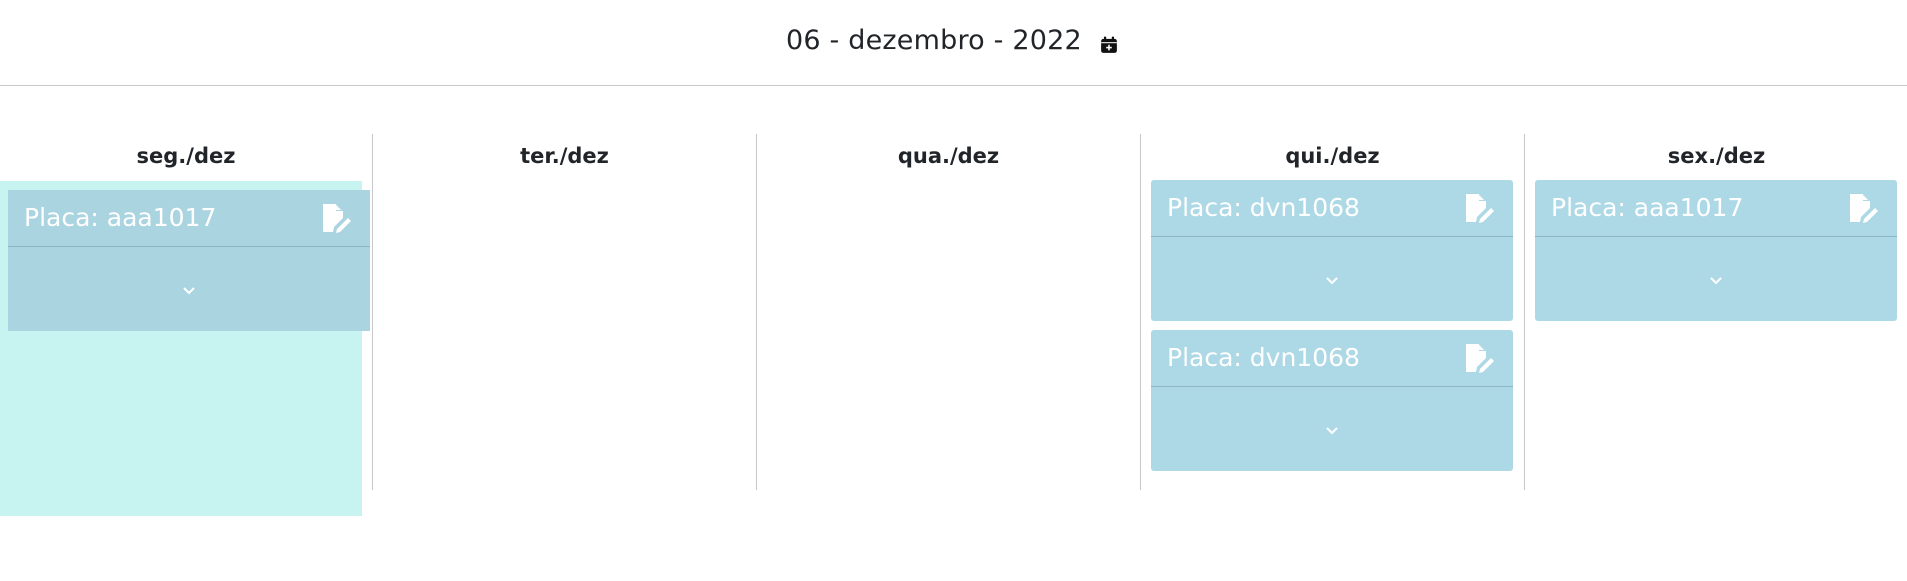  Describe the element at coordinates (1109, 45) in the screenshot. I see `calendar-plus-icon` at that location.